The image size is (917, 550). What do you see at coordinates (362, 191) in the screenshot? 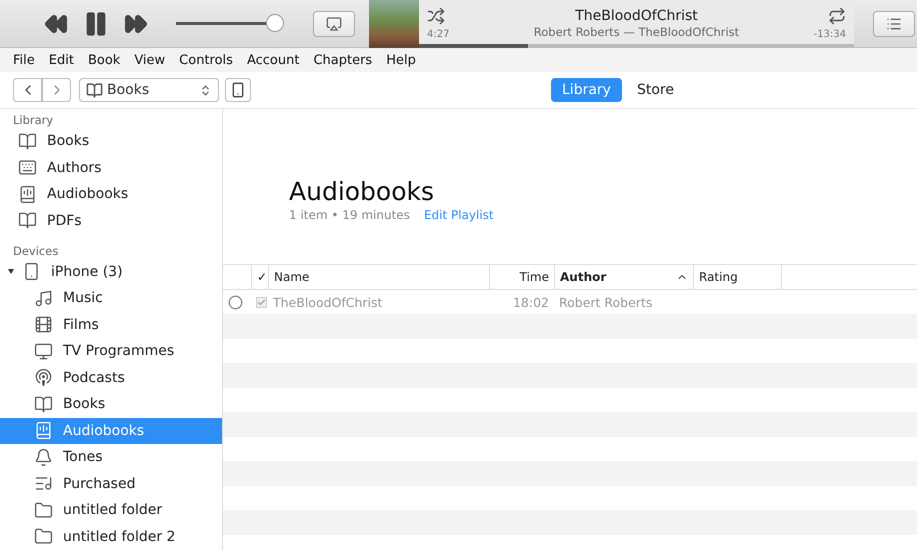
I see `playlist-title: Audiobooks` at bounding box center [362, 191].